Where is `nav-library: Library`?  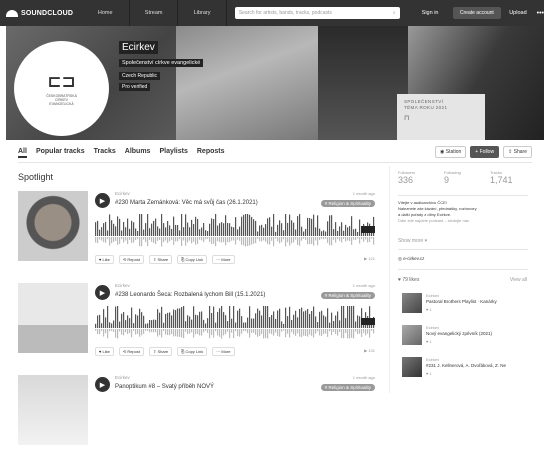 nav-library: Library is located at coordinates (202, 13).